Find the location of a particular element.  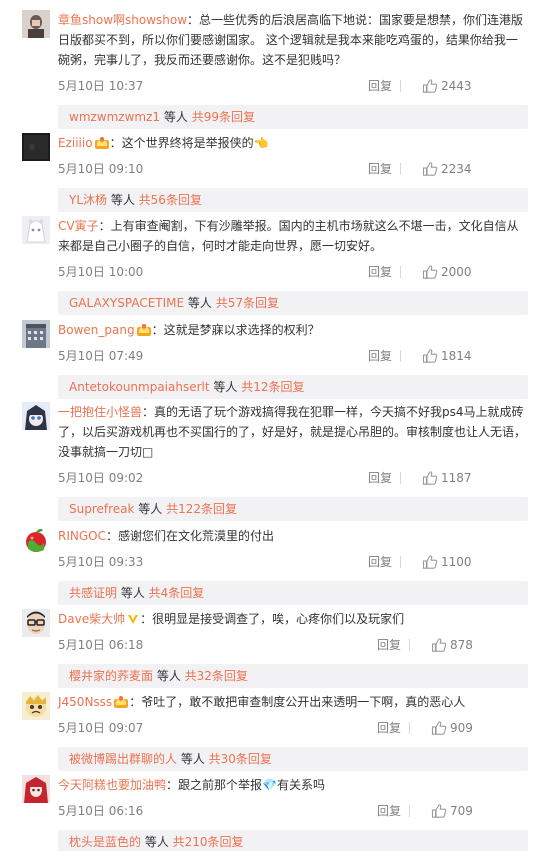

comment-username: 今天阿糕也要加油鸭 is located at coordinates (112, 785).